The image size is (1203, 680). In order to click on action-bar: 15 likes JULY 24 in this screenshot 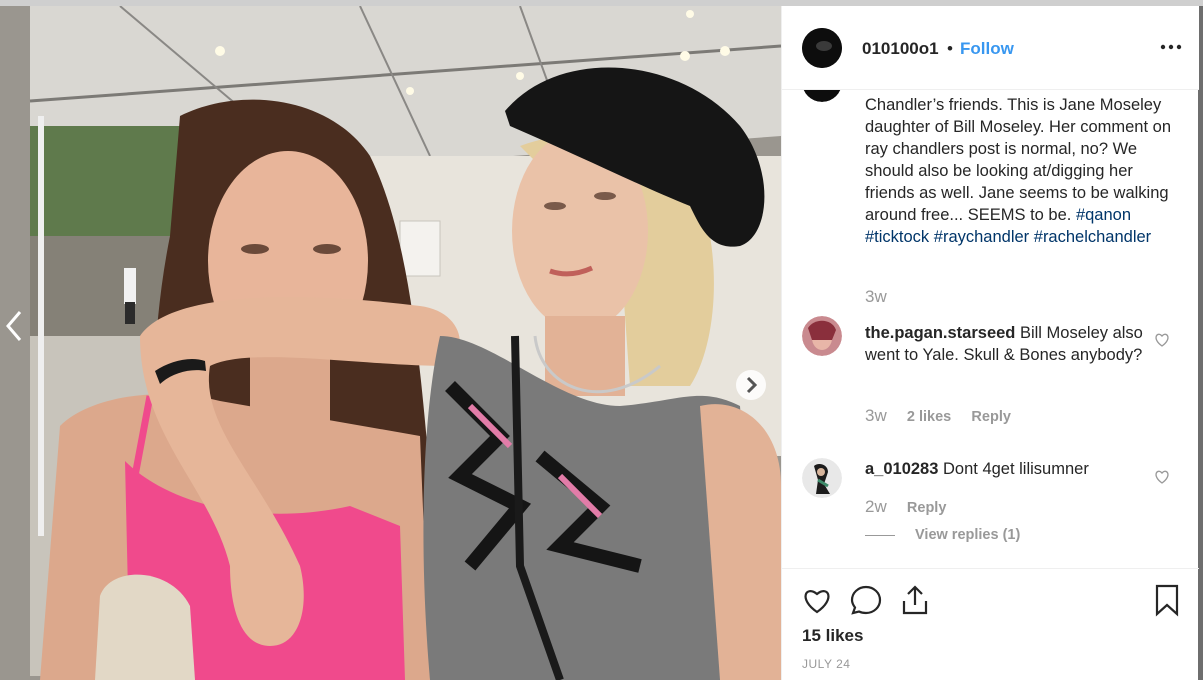, I will do `click(990, 624)`.